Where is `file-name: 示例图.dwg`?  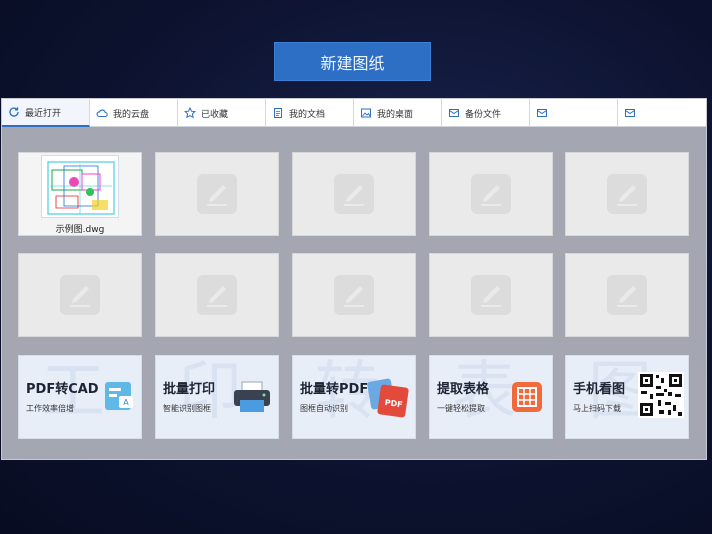 file-name: 示例图.dwg is located at coordinates (80, 230).